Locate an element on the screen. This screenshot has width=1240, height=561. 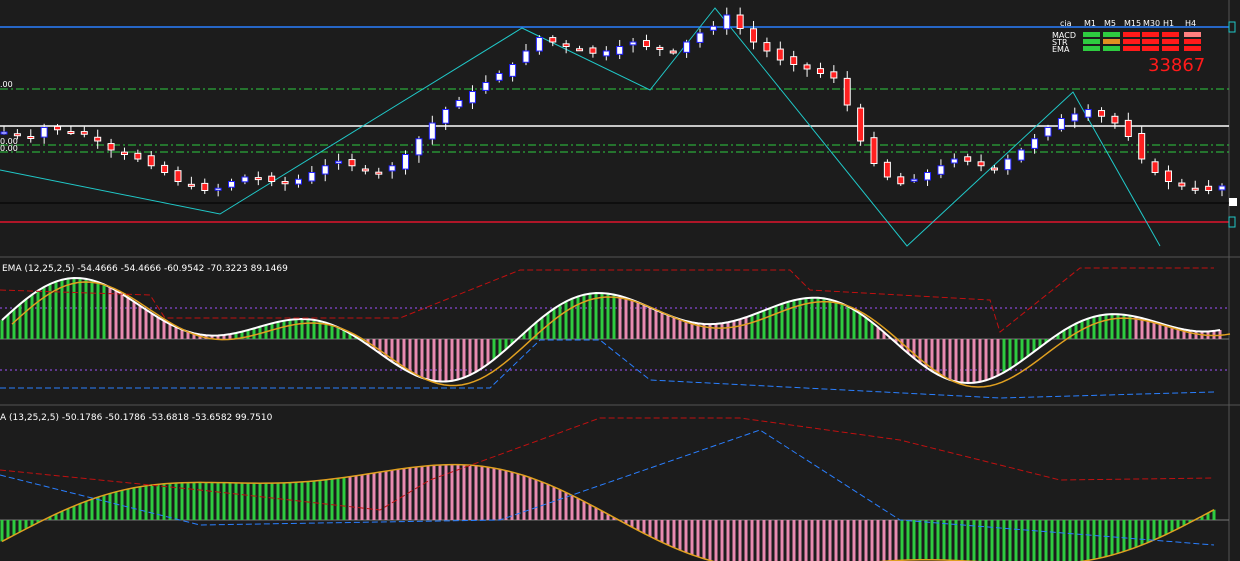
status-row-label-ema: EMA is located at coordinates (1061, 49).